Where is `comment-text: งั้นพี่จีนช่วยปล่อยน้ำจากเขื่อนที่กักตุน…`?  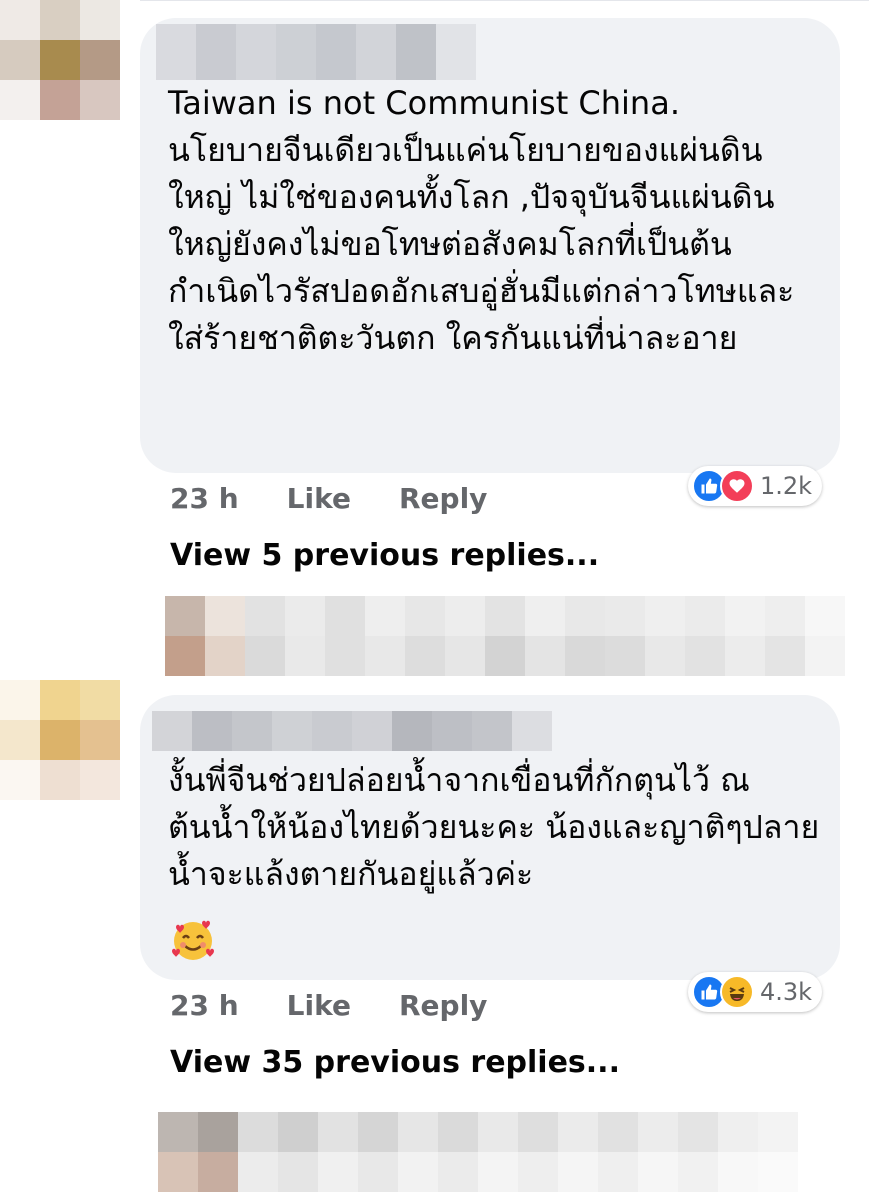 comment-text: งั้นพี่จีนช่วยปล่อยน้ำจากเขื่อนที่กักตุน… is located at coordinates (494, 827).